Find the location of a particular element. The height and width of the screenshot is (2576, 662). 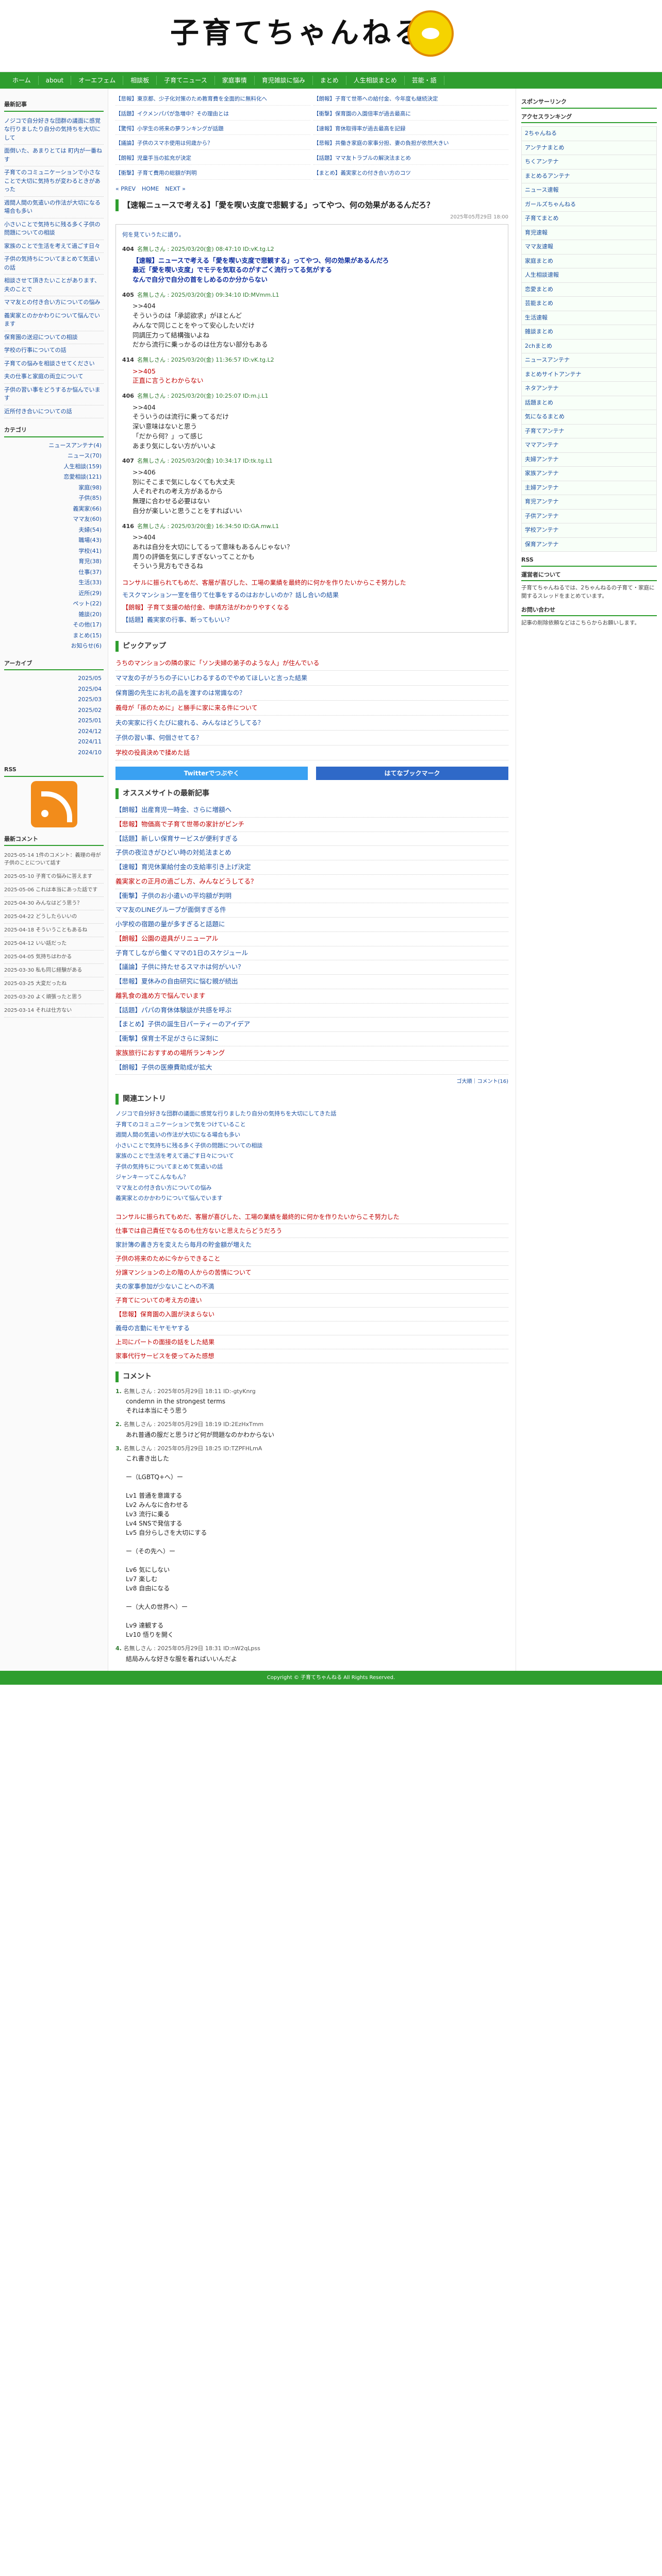

latest-post-link: 週間人間の気遣いの作法が大切になる場合も多い is located at coordinates (54, 207).